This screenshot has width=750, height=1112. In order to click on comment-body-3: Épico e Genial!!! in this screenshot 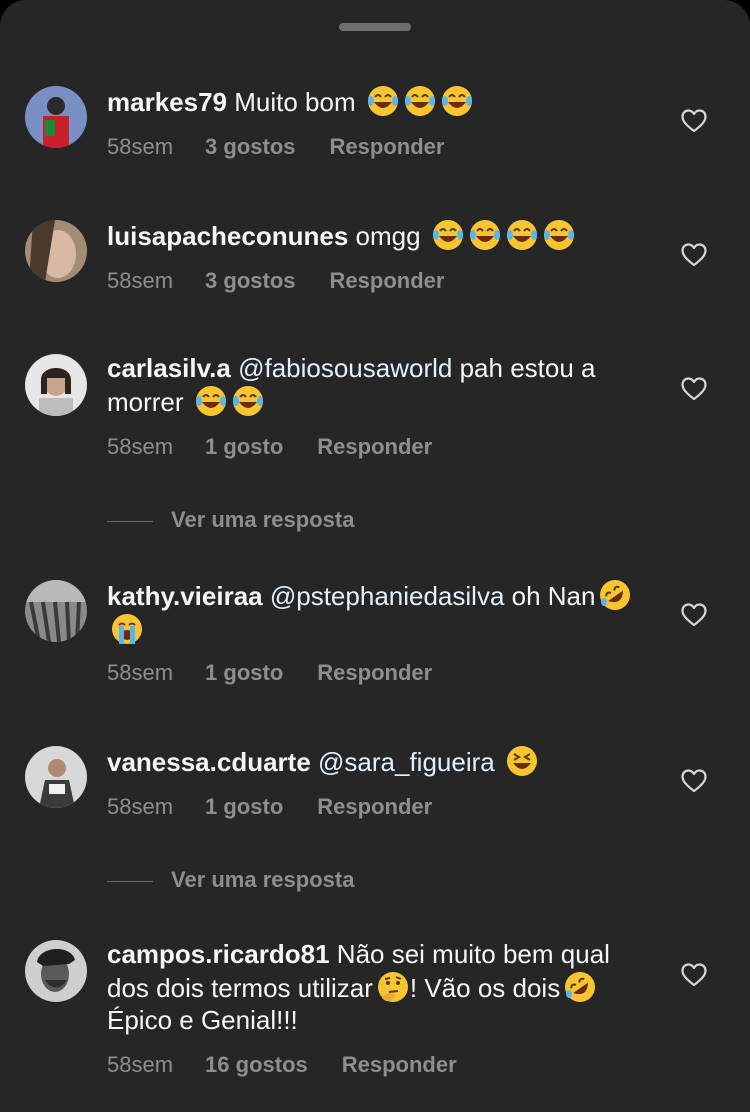, I will do `click(202, 1020)`.